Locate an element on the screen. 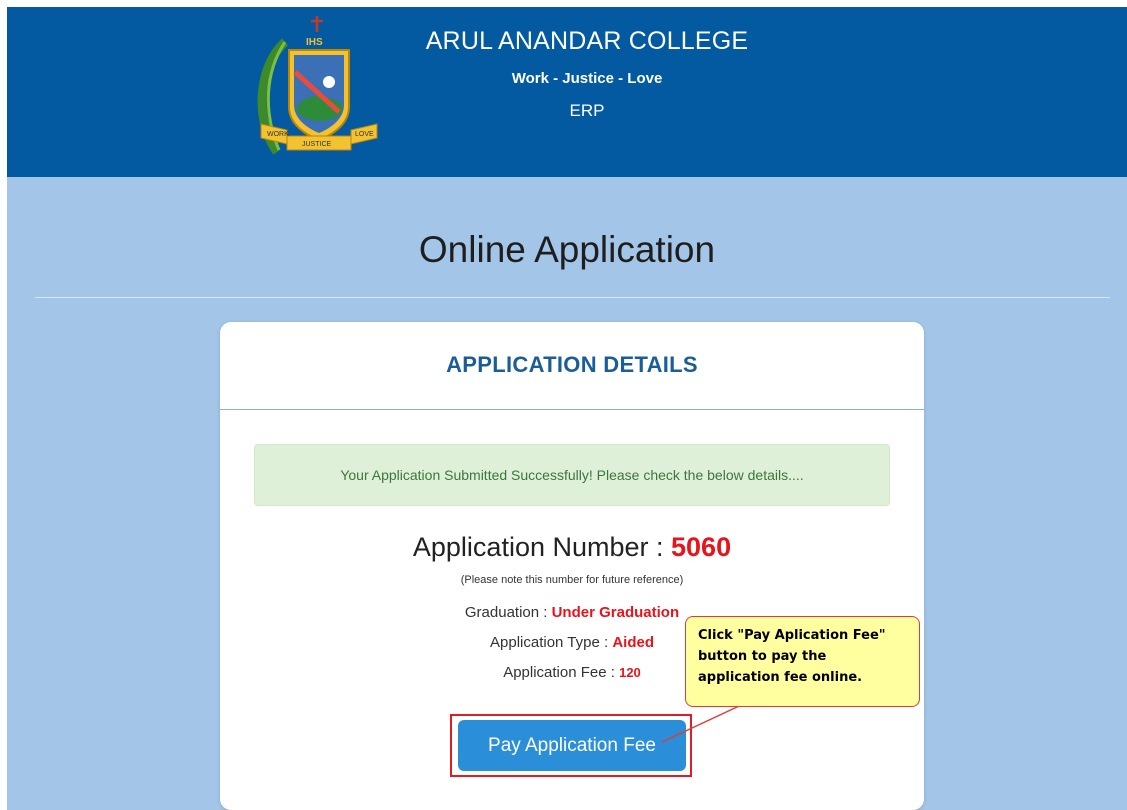  graduation-label: Graduation : is located at coordinates (508, 612).